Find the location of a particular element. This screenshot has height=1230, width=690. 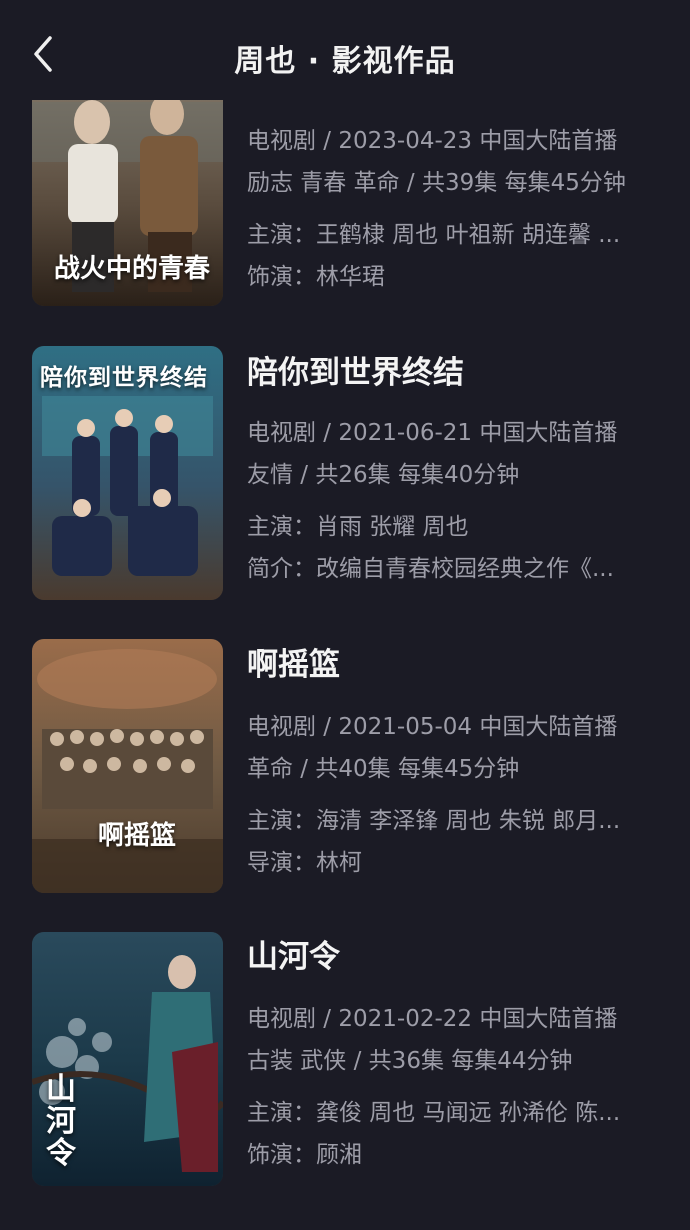

work-meta-line: 电视剧 / 2021-02-22 中国大陆首播 is located at coordinates (432, 1019).